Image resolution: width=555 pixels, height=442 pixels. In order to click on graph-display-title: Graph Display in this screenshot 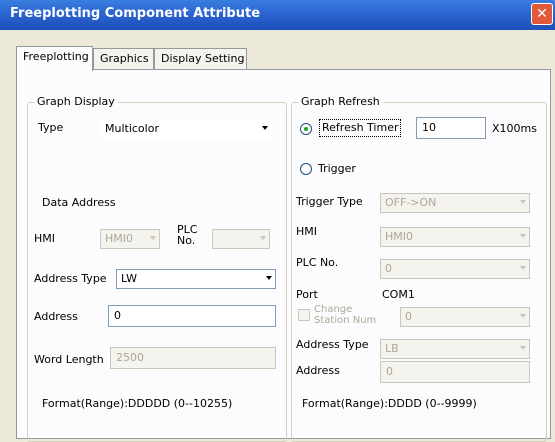, I will do `click(76, 101)`.